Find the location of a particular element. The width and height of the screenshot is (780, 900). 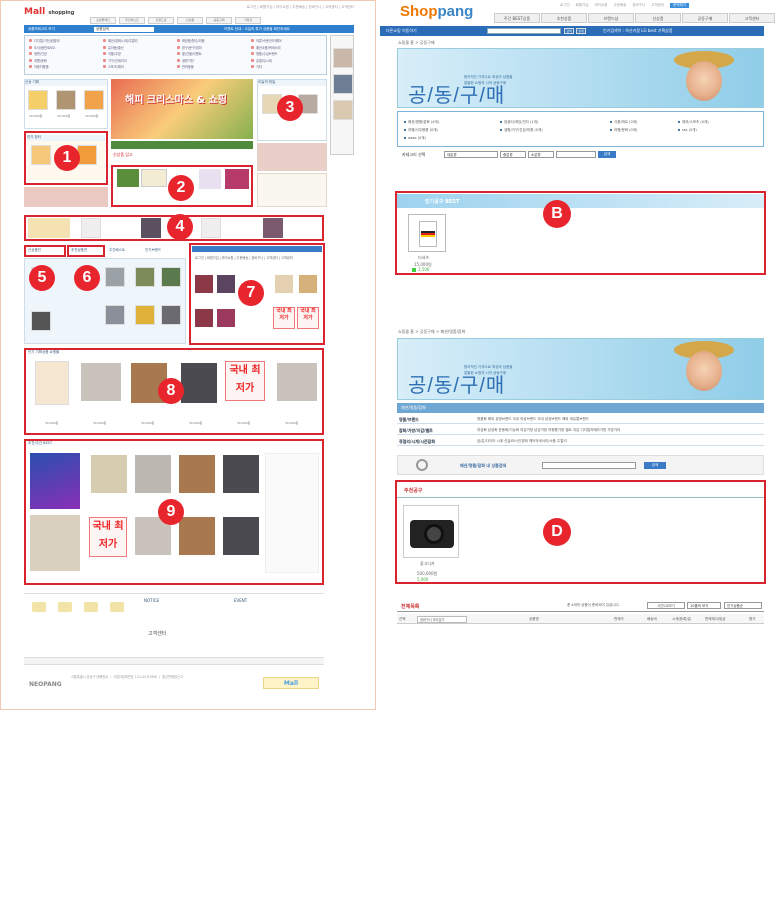

category-link: aaaa (0개) is located at coordinates (415, 138).